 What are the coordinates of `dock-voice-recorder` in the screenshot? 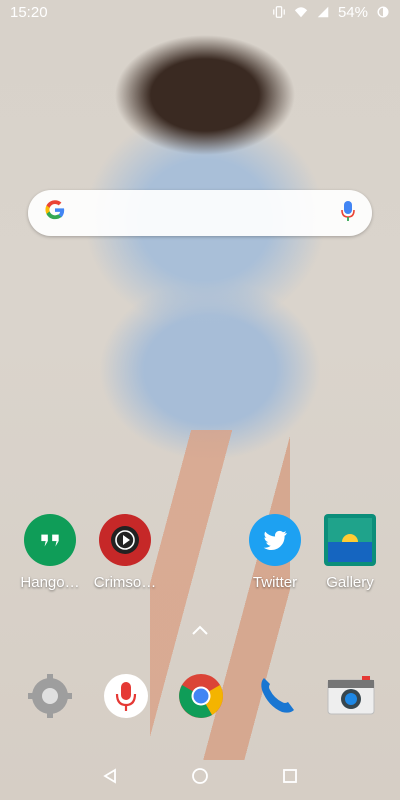 It's located at (126, 696).